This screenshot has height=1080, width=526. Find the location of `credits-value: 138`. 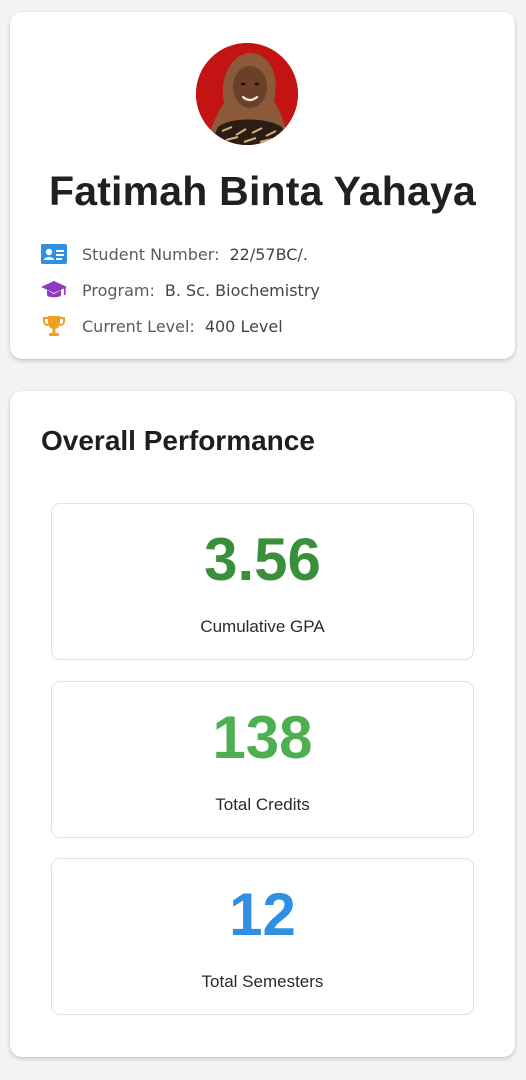

credits-value: 138 is located at coordinates (262, 737).